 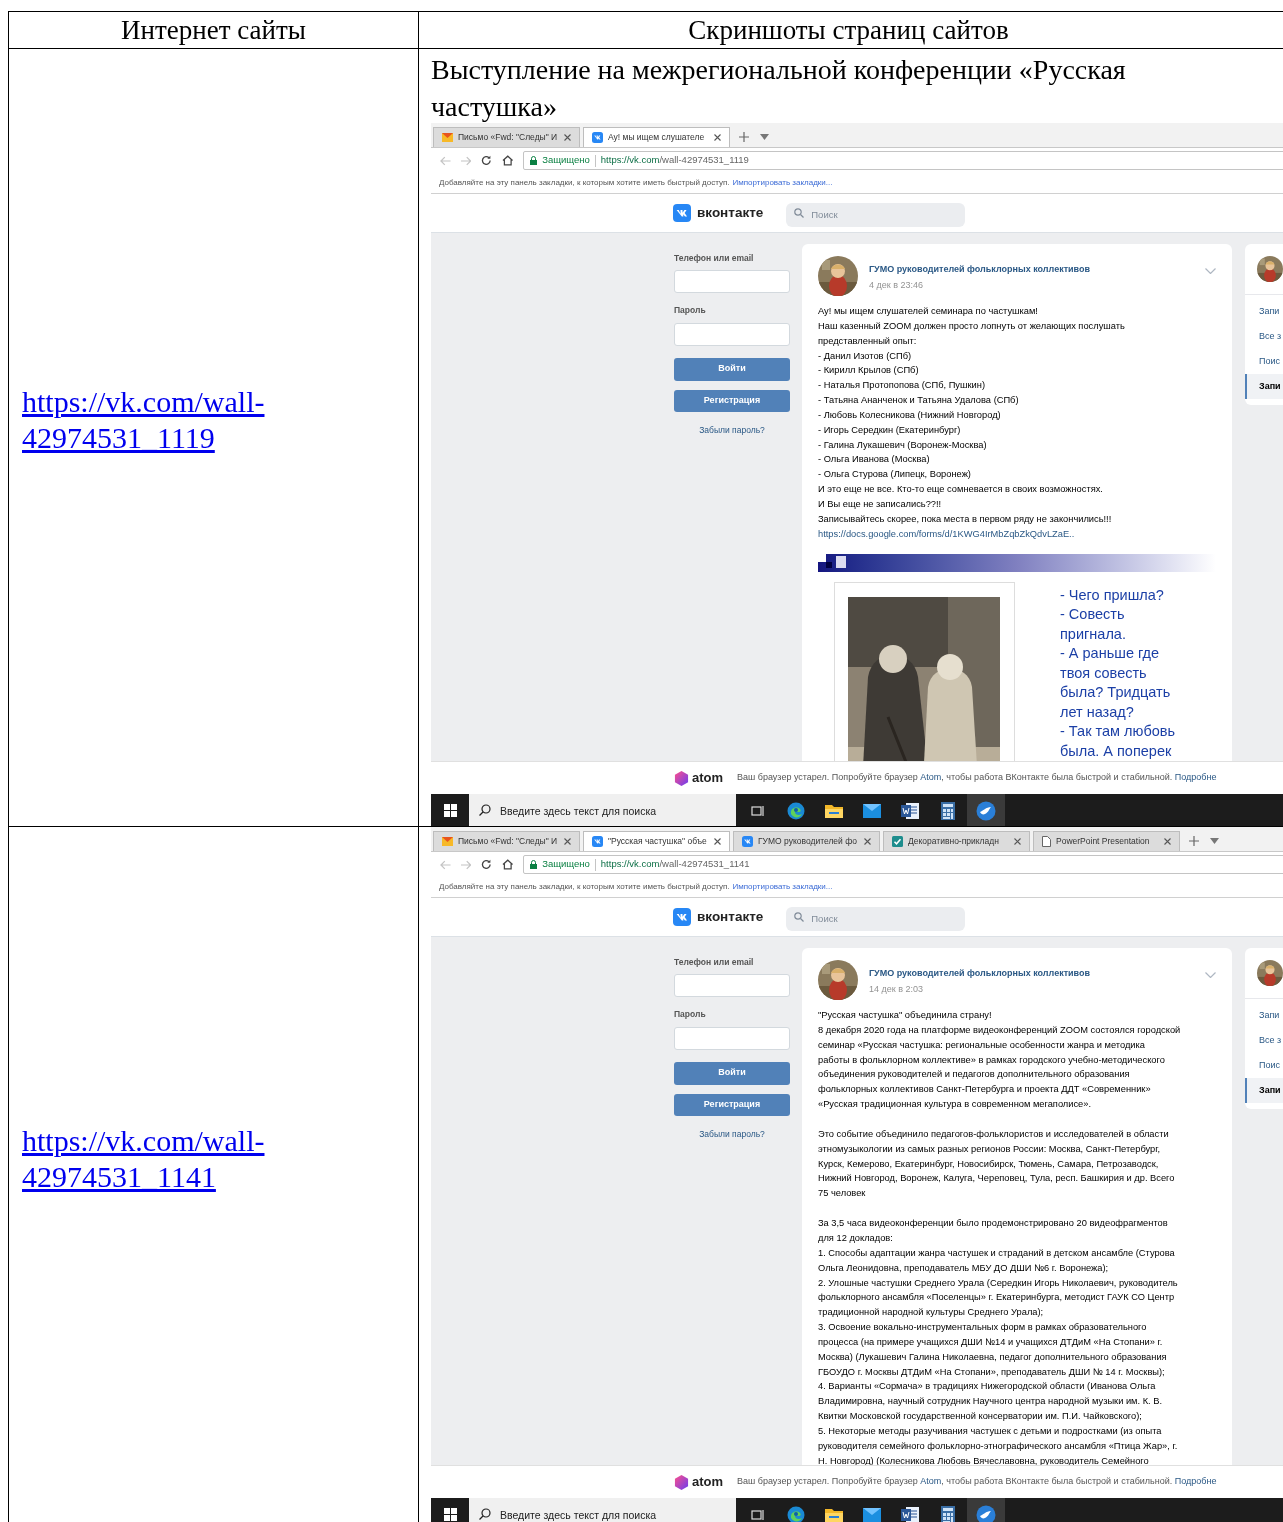 What do you see at coordinates (690, 310) in the screenshot?
I see `field-label: Пароль` at bounding box center [690, 310].